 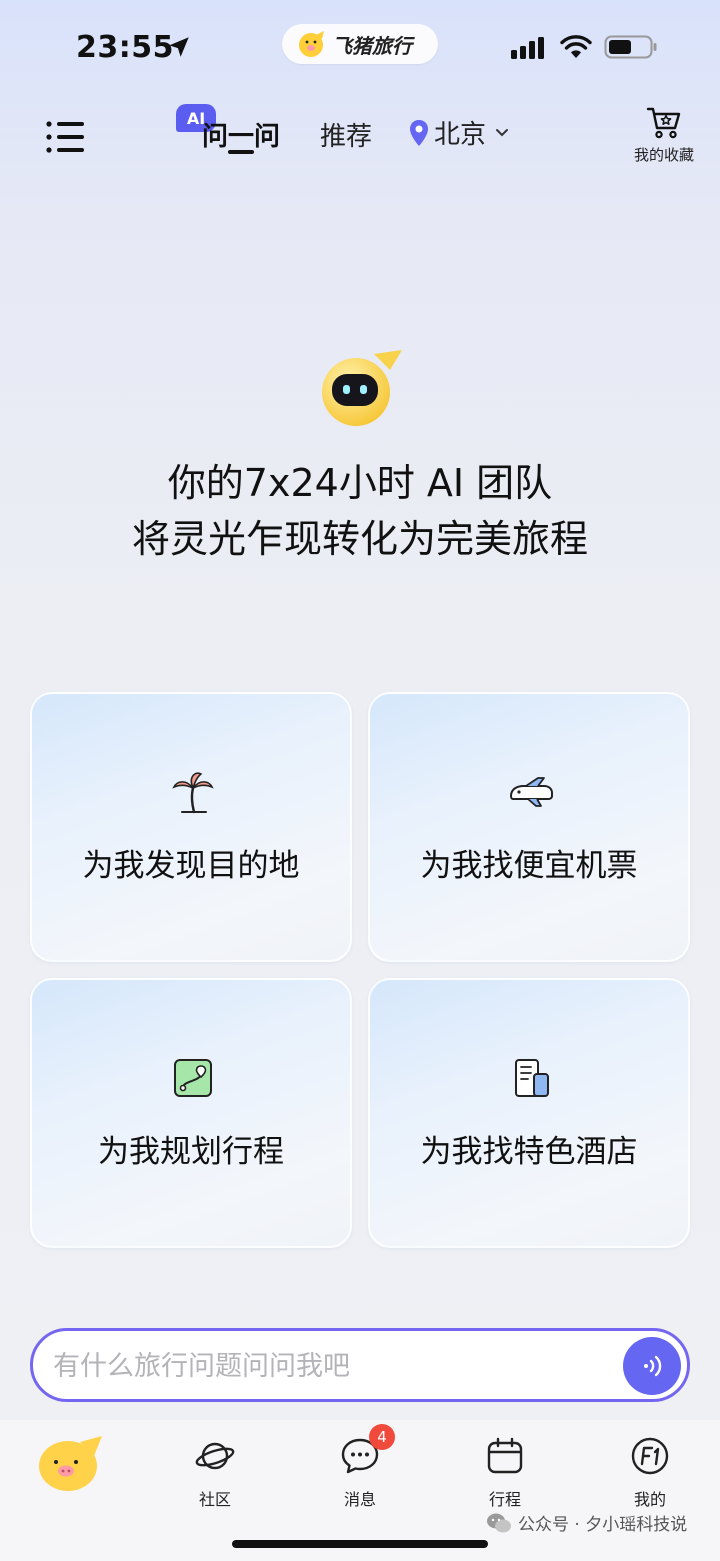 I want to click on tab-ask: AI 问一问, so click(x=234, y=132).